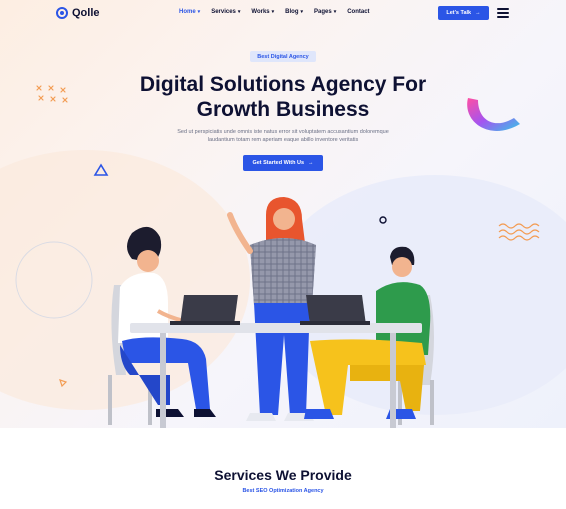 The width and height of the screenshot is (566, 509). I want to click on lets-talk-button: Let's Talk →, so click(463, 13).